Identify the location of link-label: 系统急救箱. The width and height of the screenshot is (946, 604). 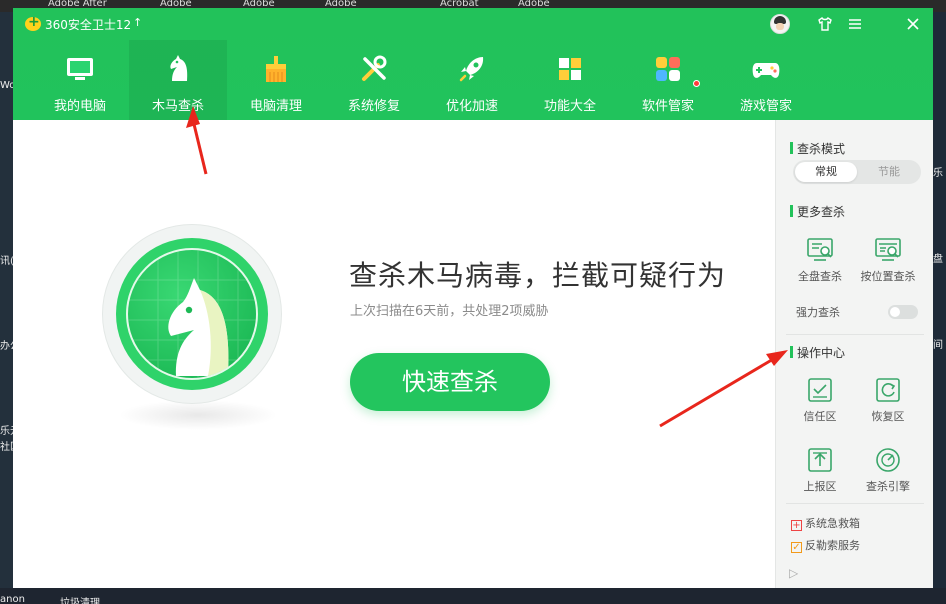
(832, 523).